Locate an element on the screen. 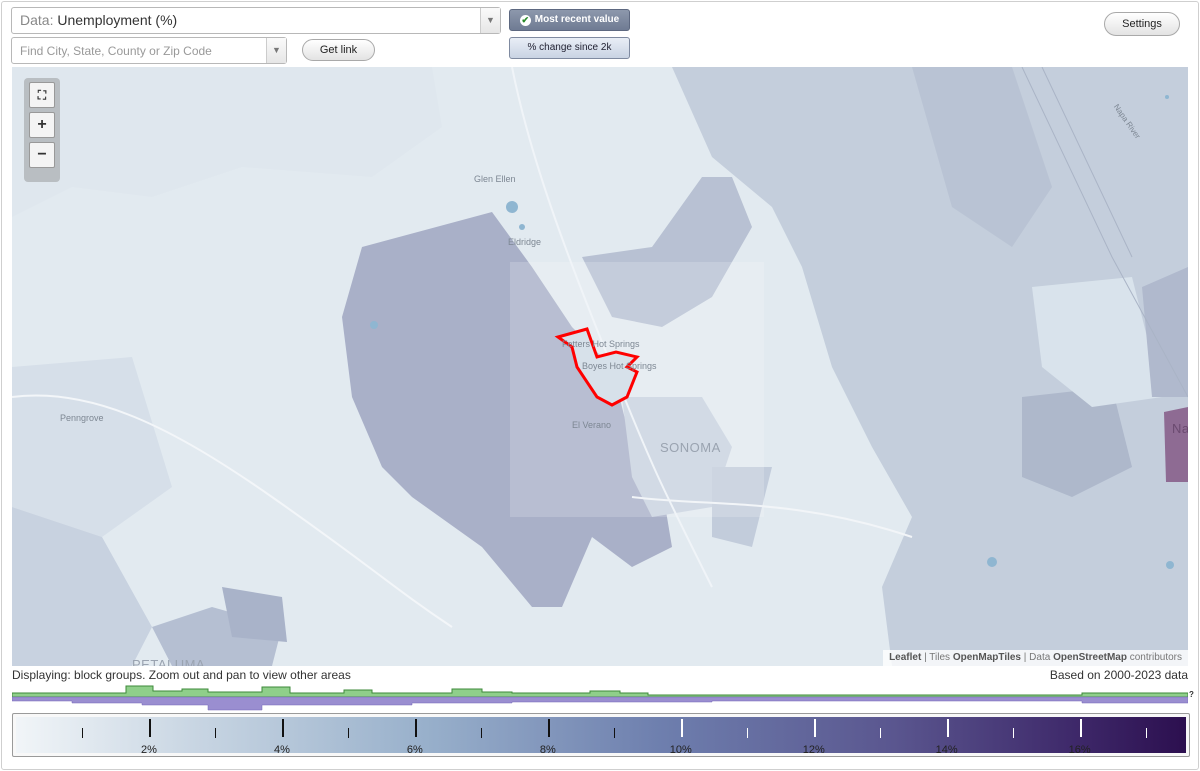 This screenshot has height=771, width=1200. zoom-control: ⛶ + − is located at coordinates (42, 130).